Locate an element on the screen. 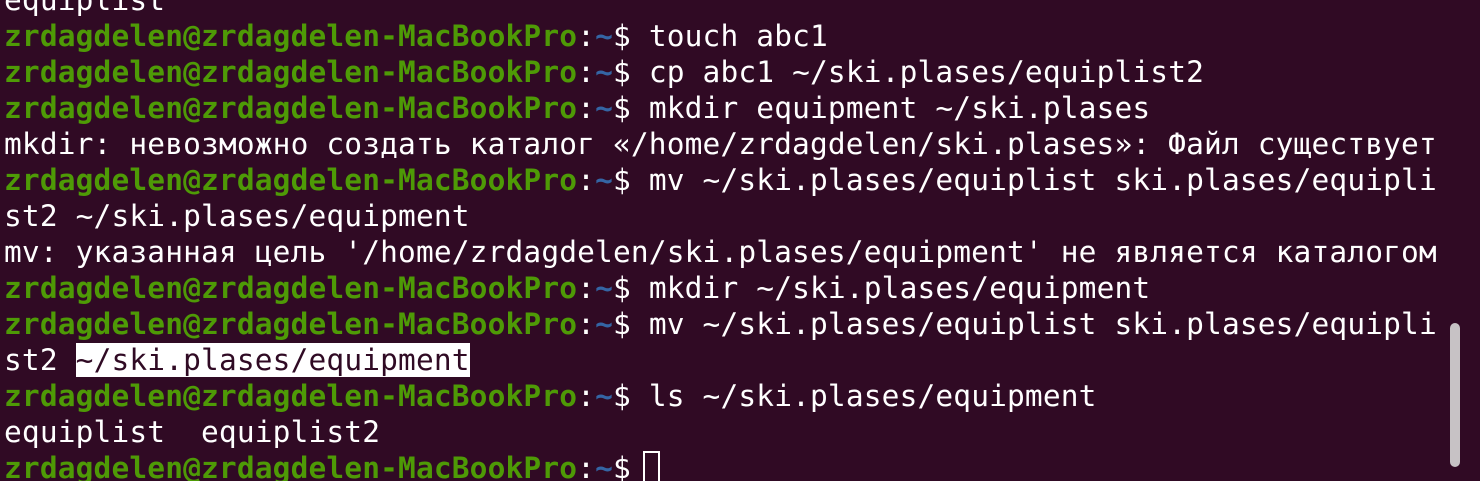 This screenshot has width=1480, height=481. output-text: equiplist is located at coordinates (85, 8).